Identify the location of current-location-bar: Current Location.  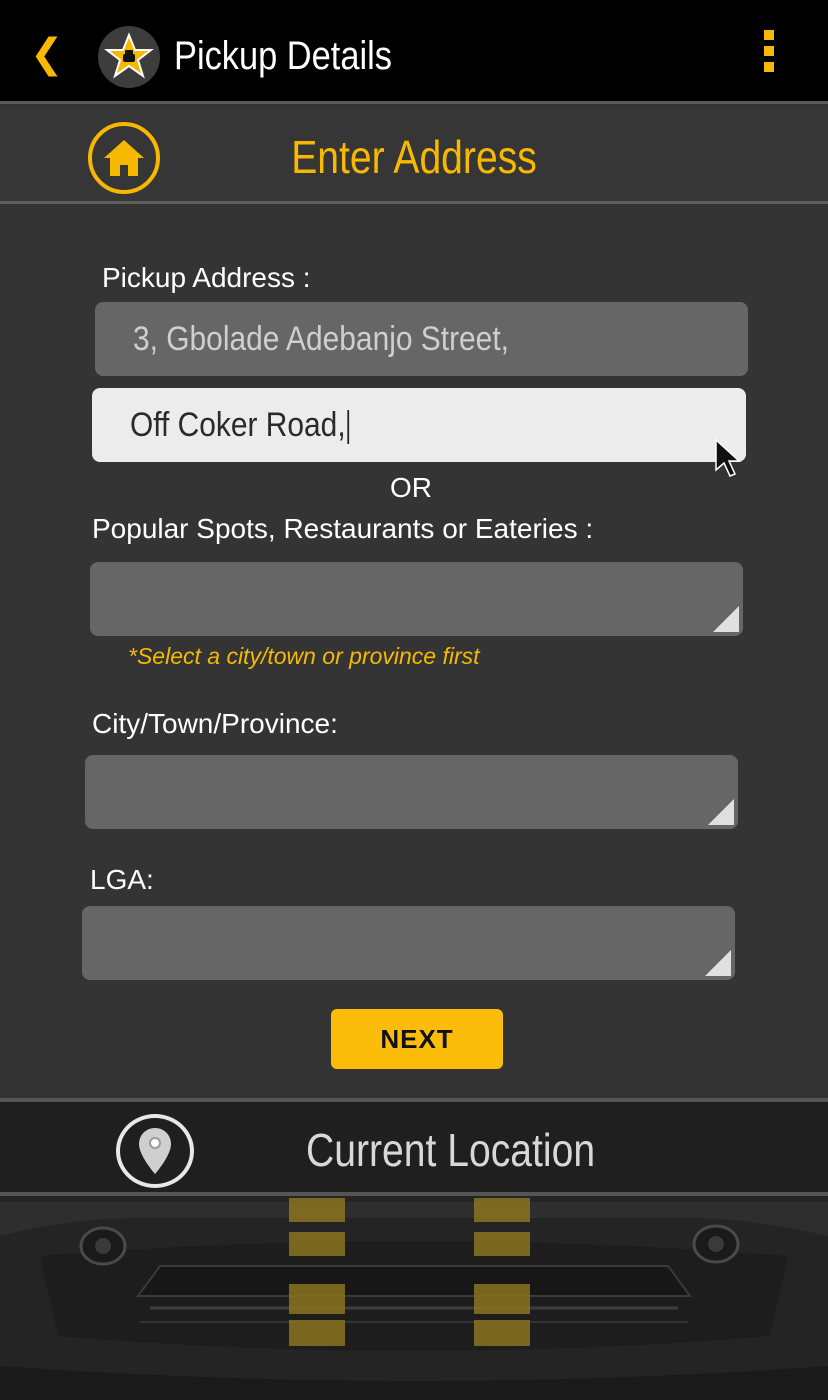
(414, 1147).